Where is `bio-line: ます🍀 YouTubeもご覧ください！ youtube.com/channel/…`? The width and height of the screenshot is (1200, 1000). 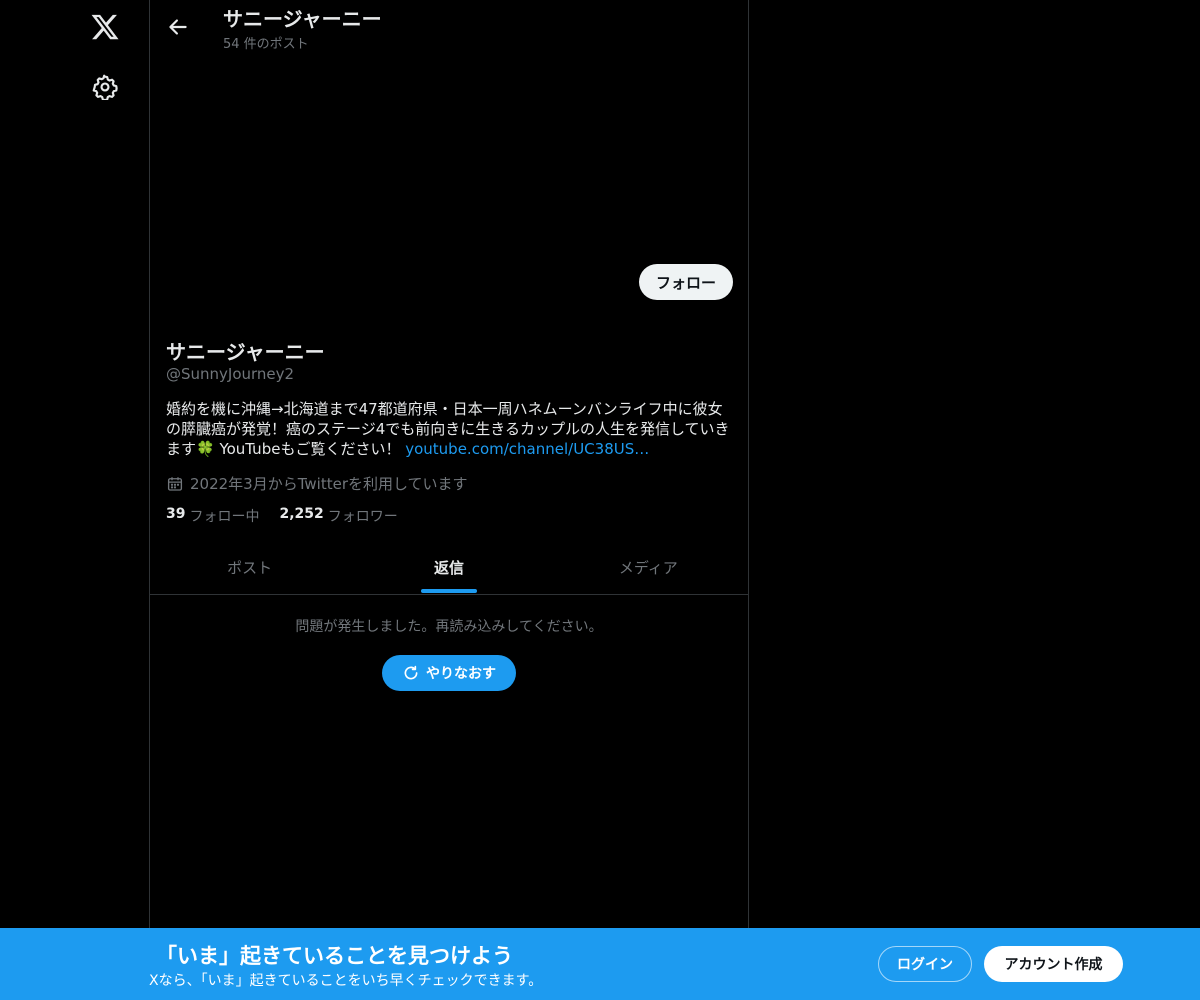
bio-line: ます🍀 YouTubeもご覧ください！ youtube.com/channel/… is located at coordinates (449, 449).